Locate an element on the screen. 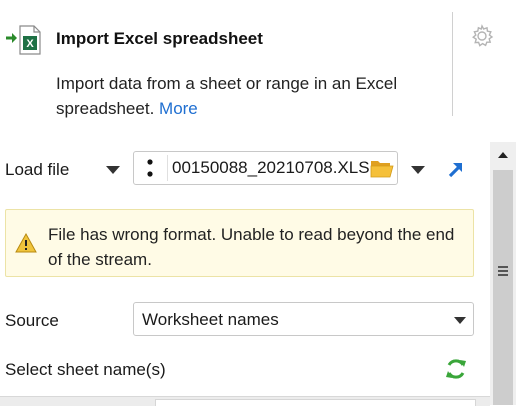 The width and height of the screenshot is (516, 406). options-handle-icon is located at coordinates (150, 168).